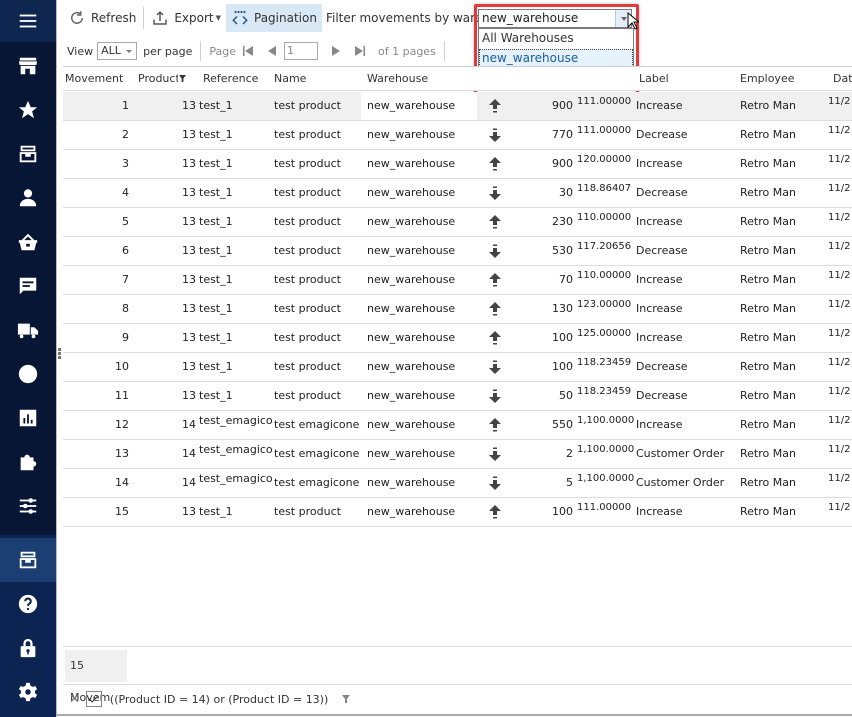  Describe the element at coordinates (94, 79) in the screenshot. I see `column-header-movement: Movement` at that location.